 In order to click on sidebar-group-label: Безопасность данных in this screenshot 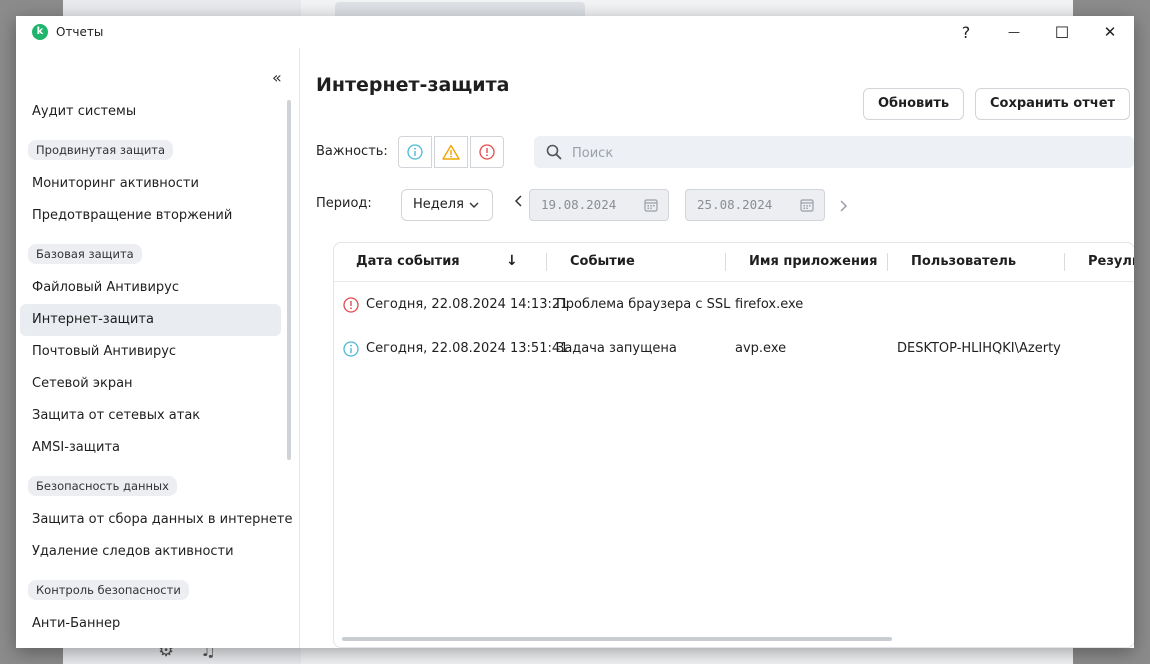, I will do `click(102, 486)`.